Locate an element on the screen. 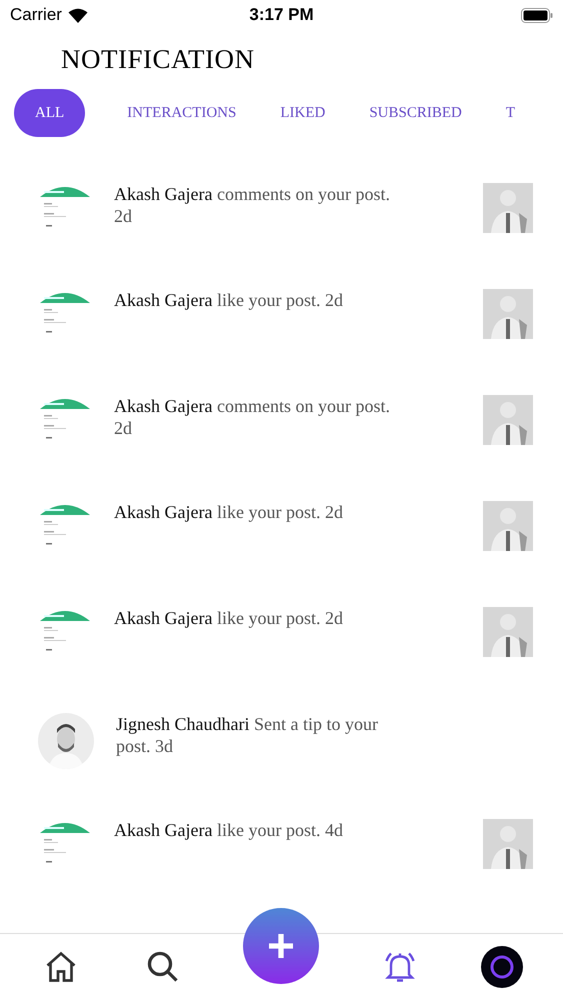 Image resolution: width=563 pixels, height=1000 pixels. wifi-icon is located at coordinates (78, 15).